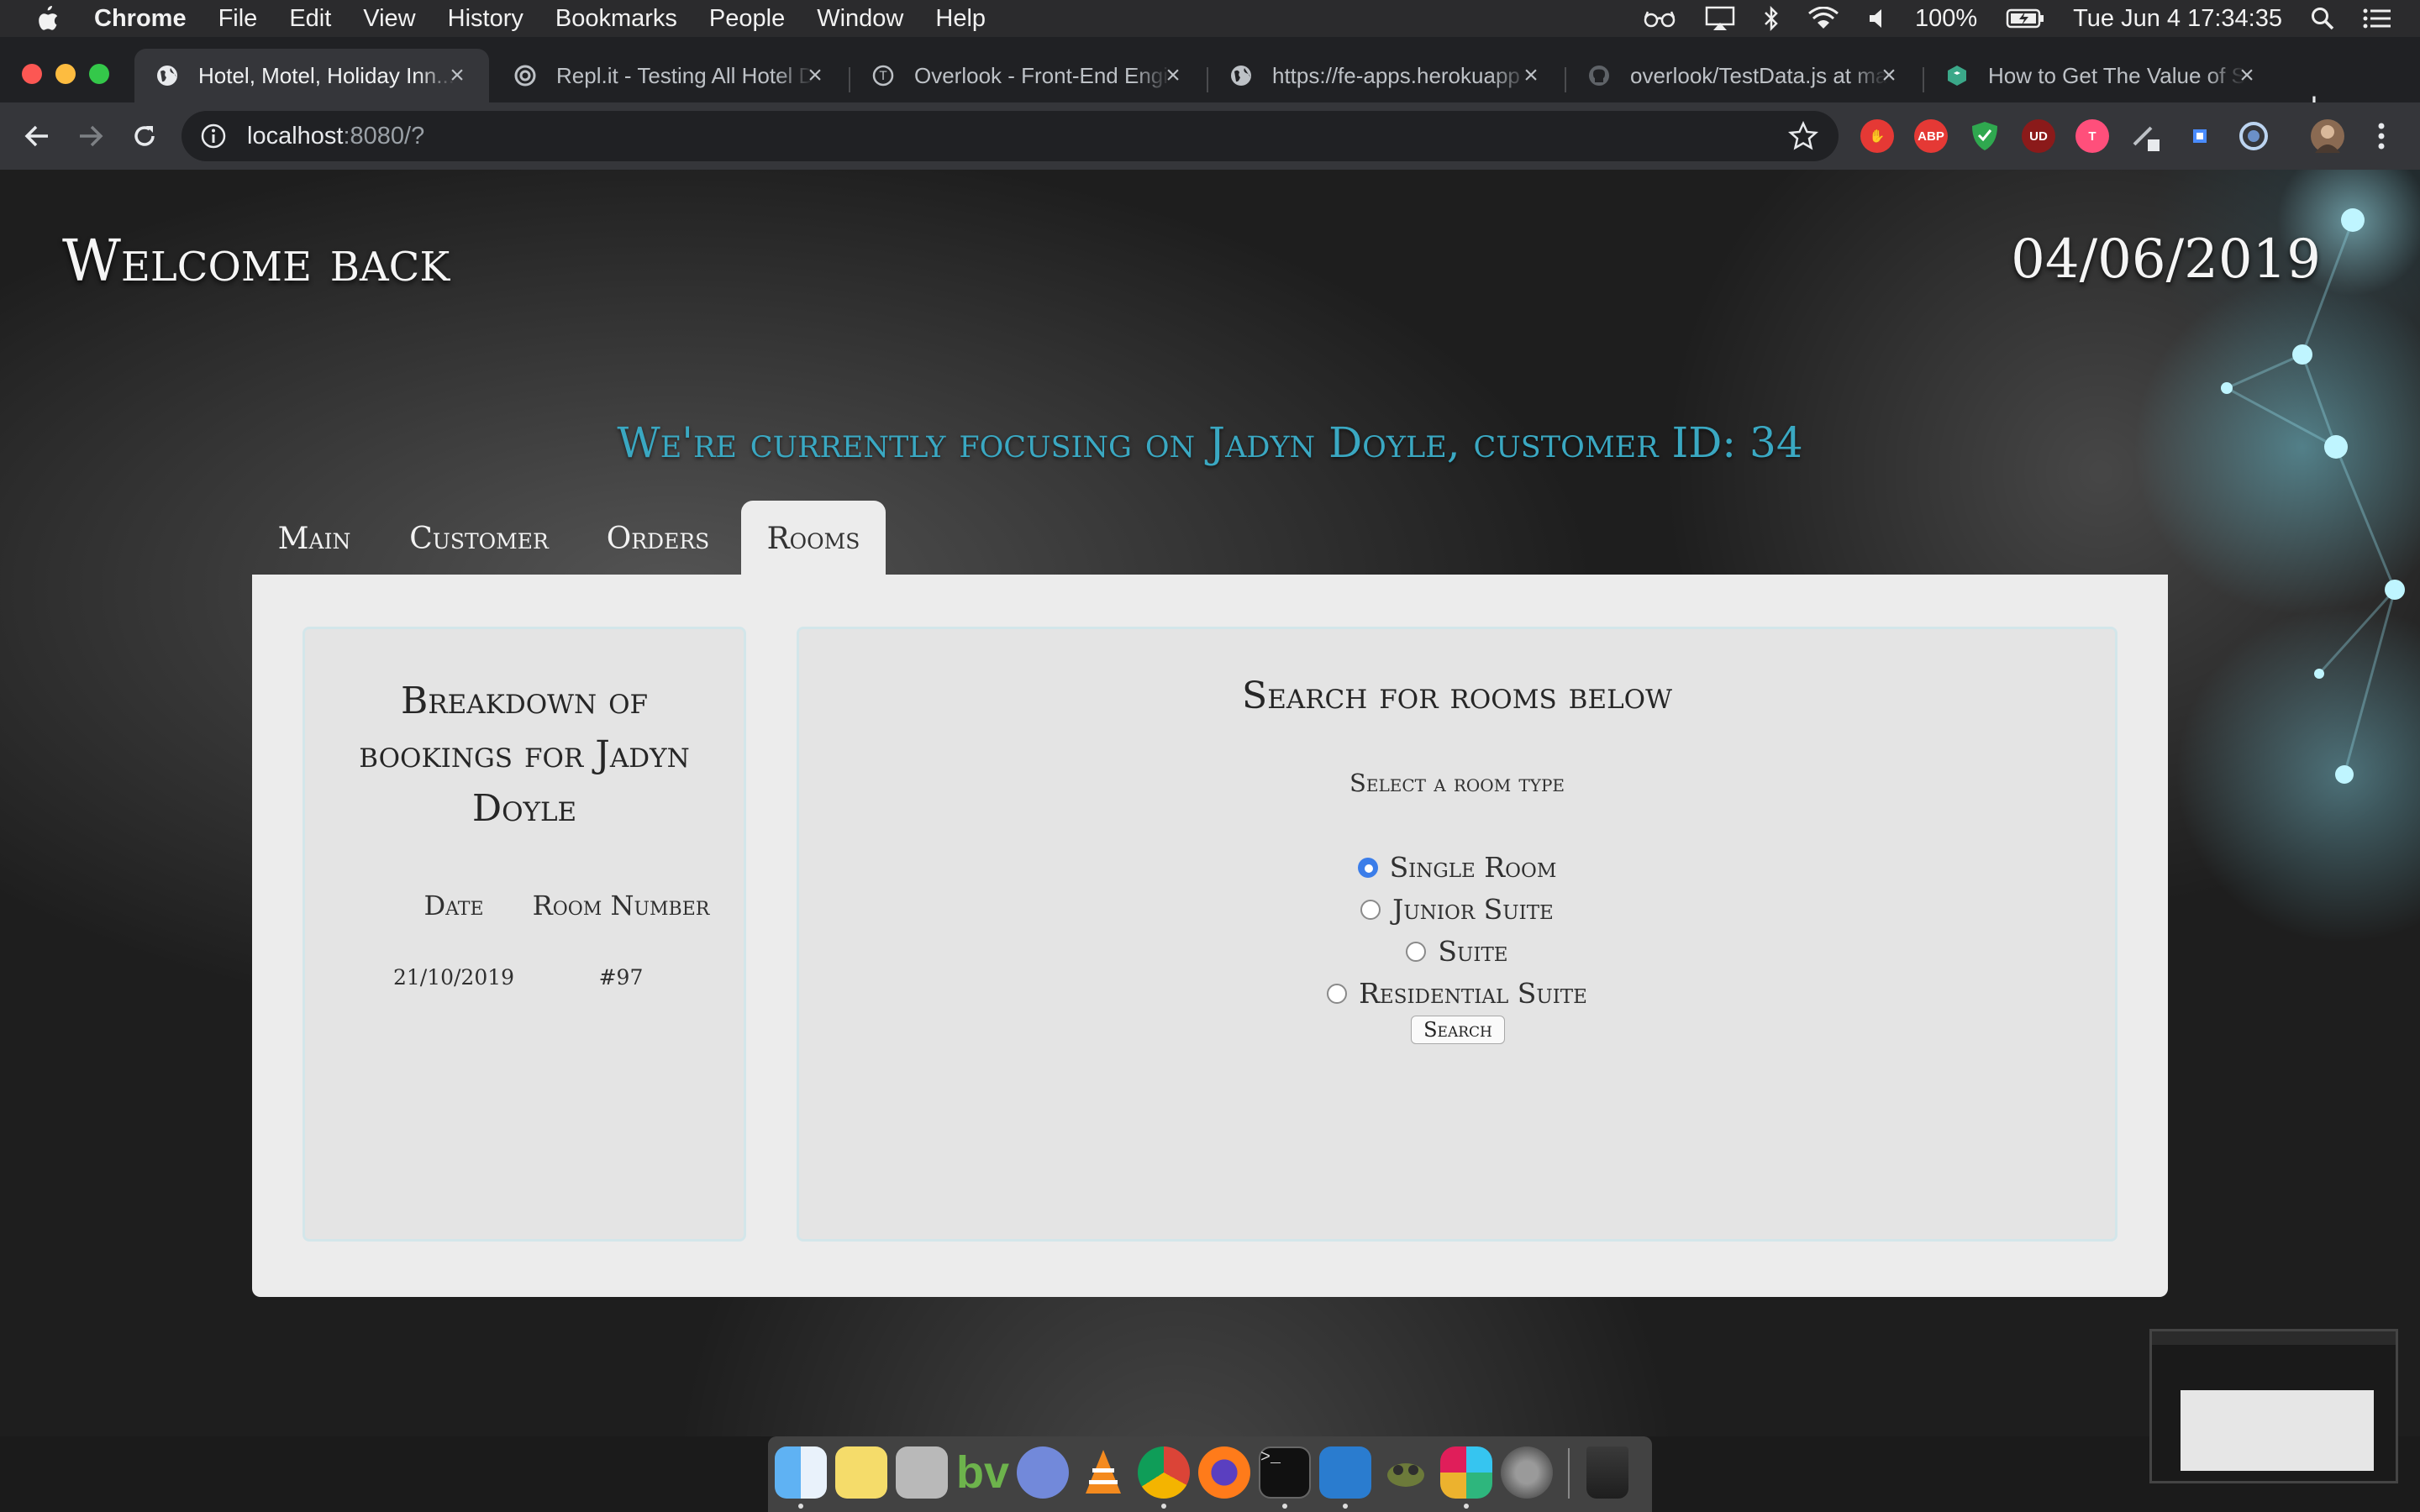 Image resolution: width=2420 pixels, height=1512 pixels. Describe the element at coordinates (1527, 1472) in the screenshot. I see `system-preferences-icon` at that location.